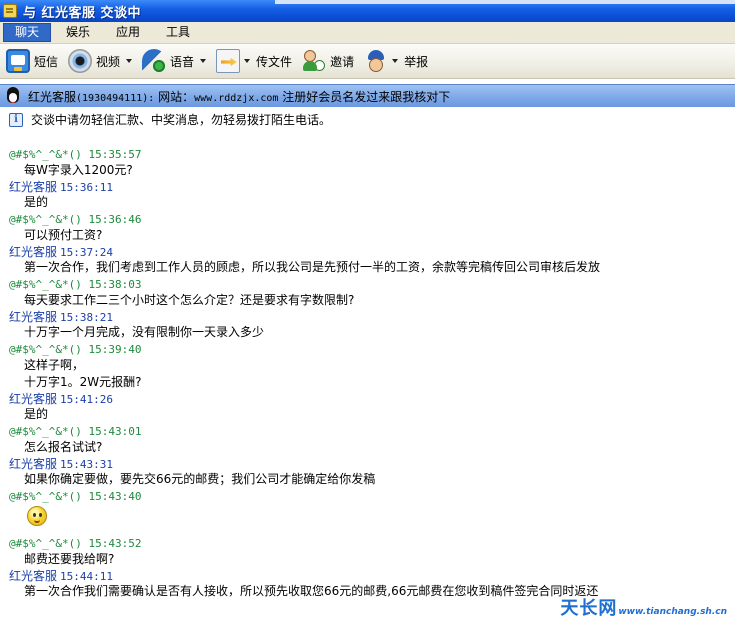 This screenshot has width=735, height=629. I want to click on sms-icon, so click(18, 61).